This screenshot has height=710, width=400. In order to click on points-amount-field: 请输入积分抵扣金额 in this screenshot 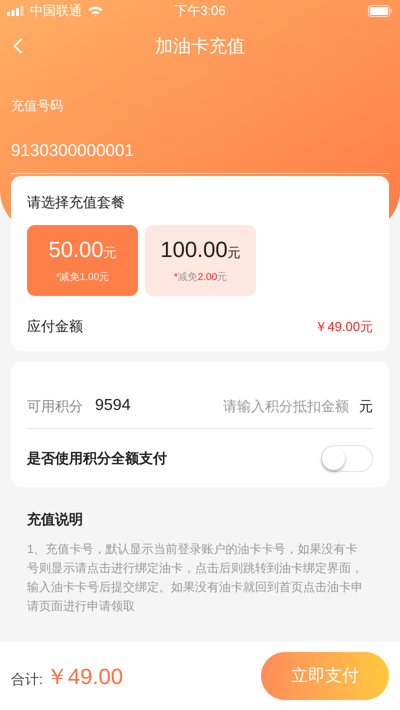, I will do `click(284, 406)`.